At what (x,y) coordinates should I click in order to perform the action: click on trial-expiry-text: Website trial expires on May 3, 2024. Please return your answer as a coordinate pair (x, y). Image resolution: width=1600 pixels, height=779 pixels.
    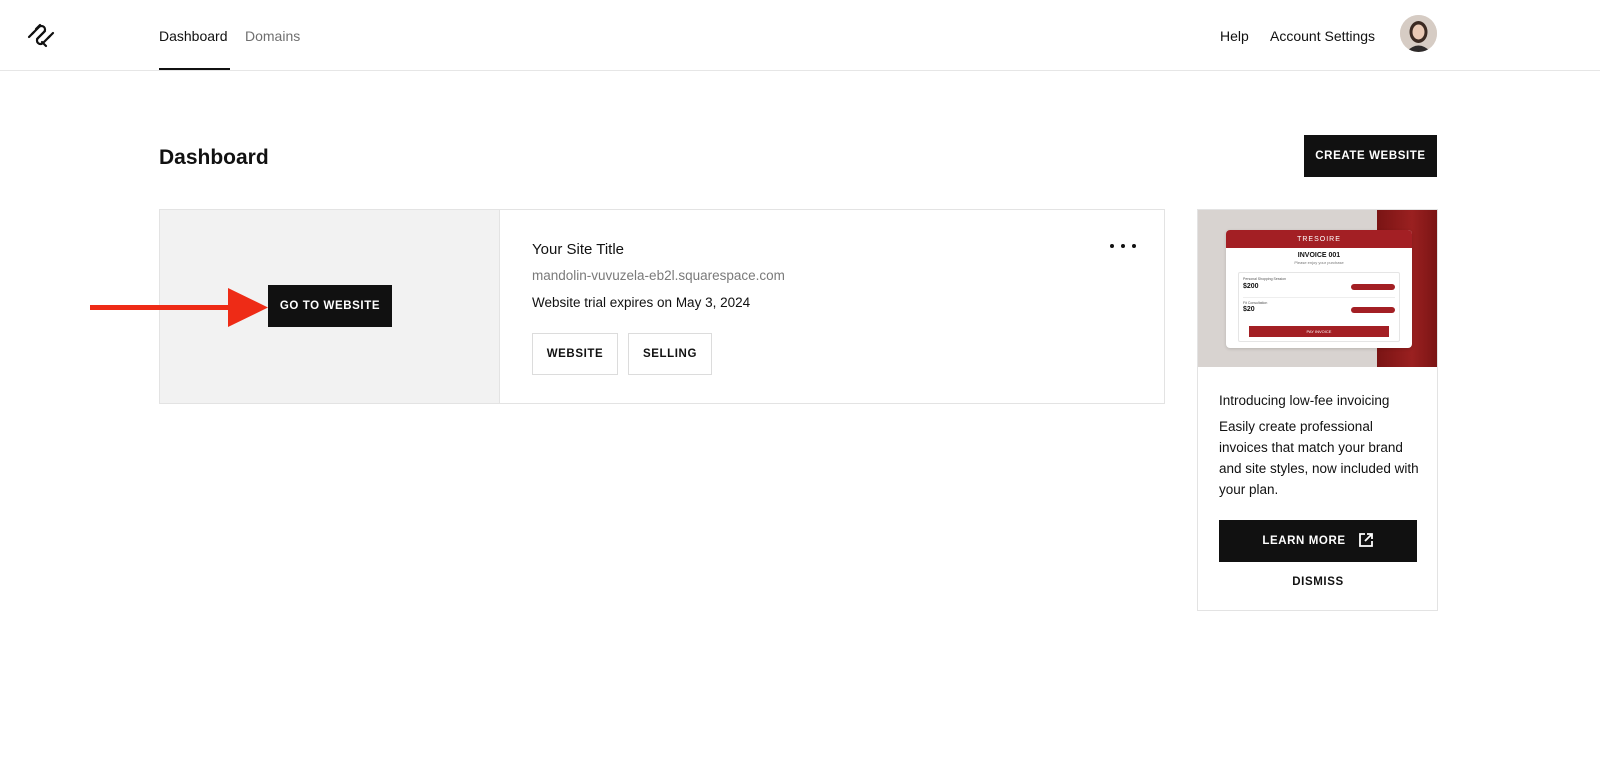
    Looking at the image, I should click on (641, 302).